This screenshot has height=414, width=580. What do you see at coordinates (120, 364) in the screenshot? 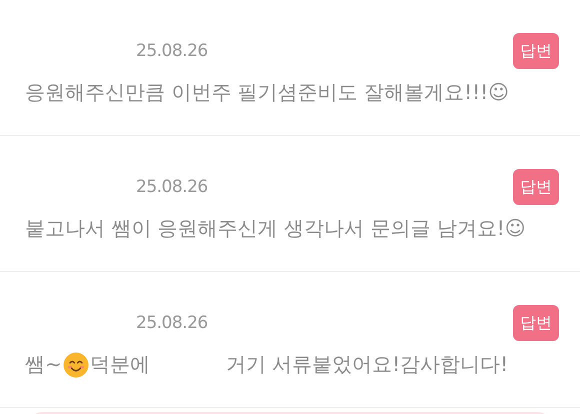
I see `comment-text: 덕분에` at bounding box center [120, 364].